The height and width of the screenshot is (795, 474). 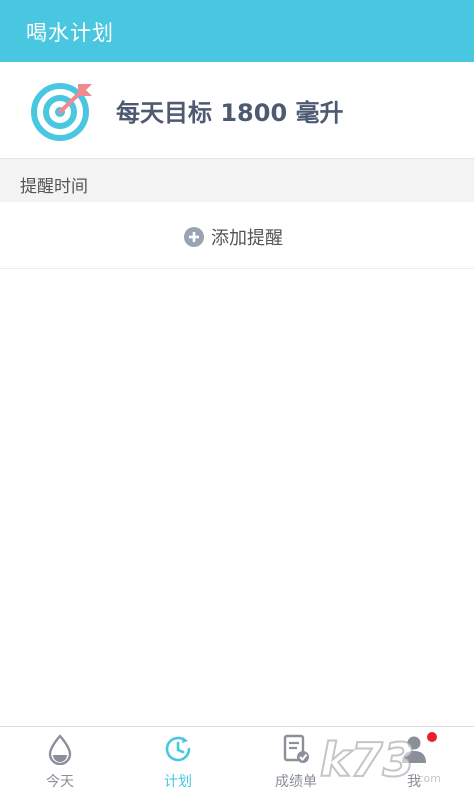 What do you see at coordinates (70, 33) in the screenshot?
I see `page-title: 喝水计划` at bounding box center [70, 33].